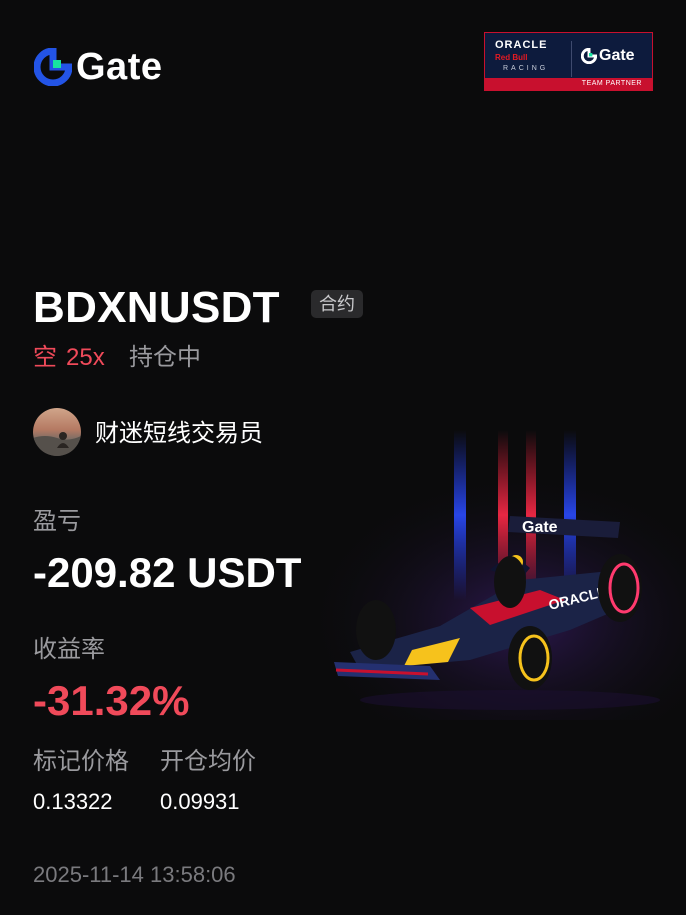  I want to click on entry-price-label: 开仓均价, so click(208, 761).